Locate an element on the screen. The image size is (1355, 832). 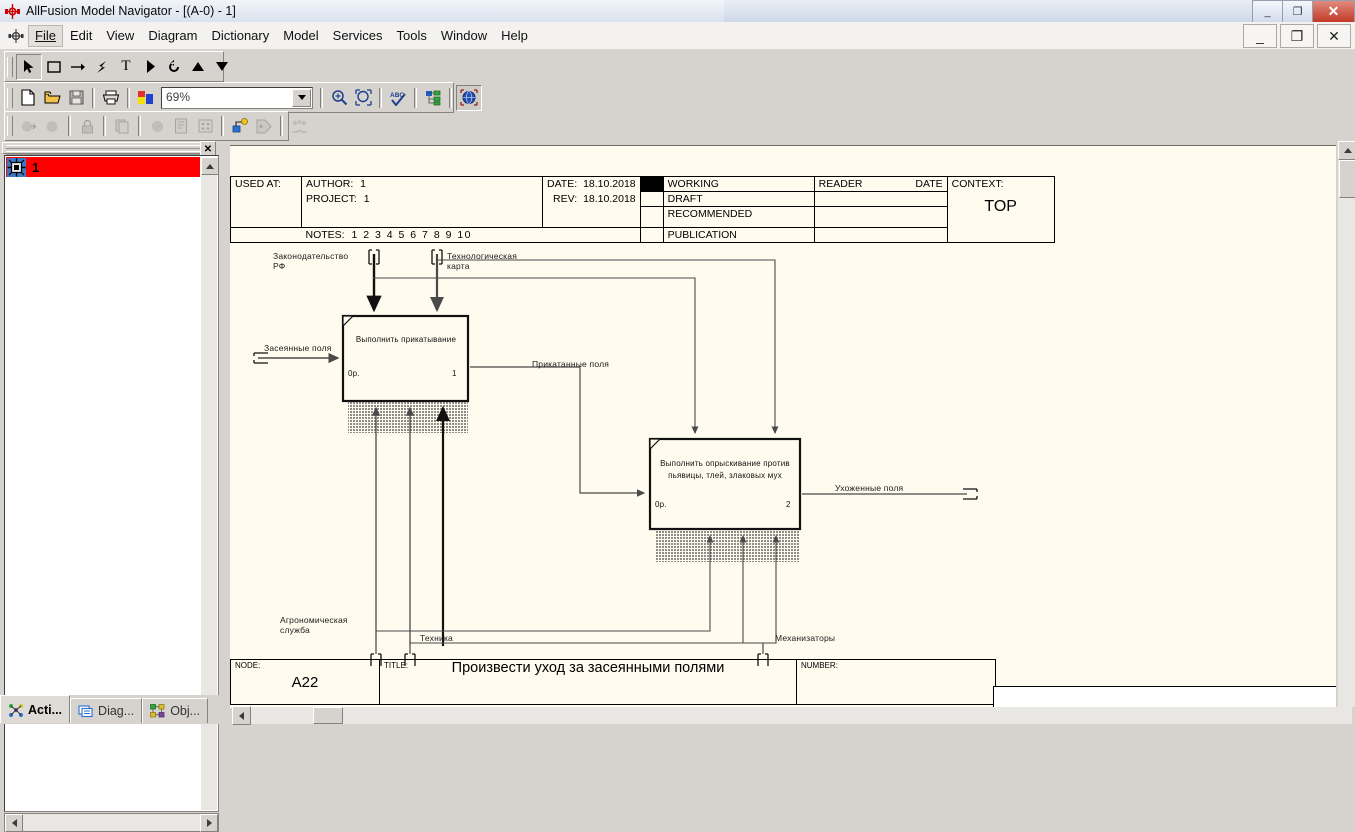
mdi-close-button: ✕ is located at coordinates (1334, 36).